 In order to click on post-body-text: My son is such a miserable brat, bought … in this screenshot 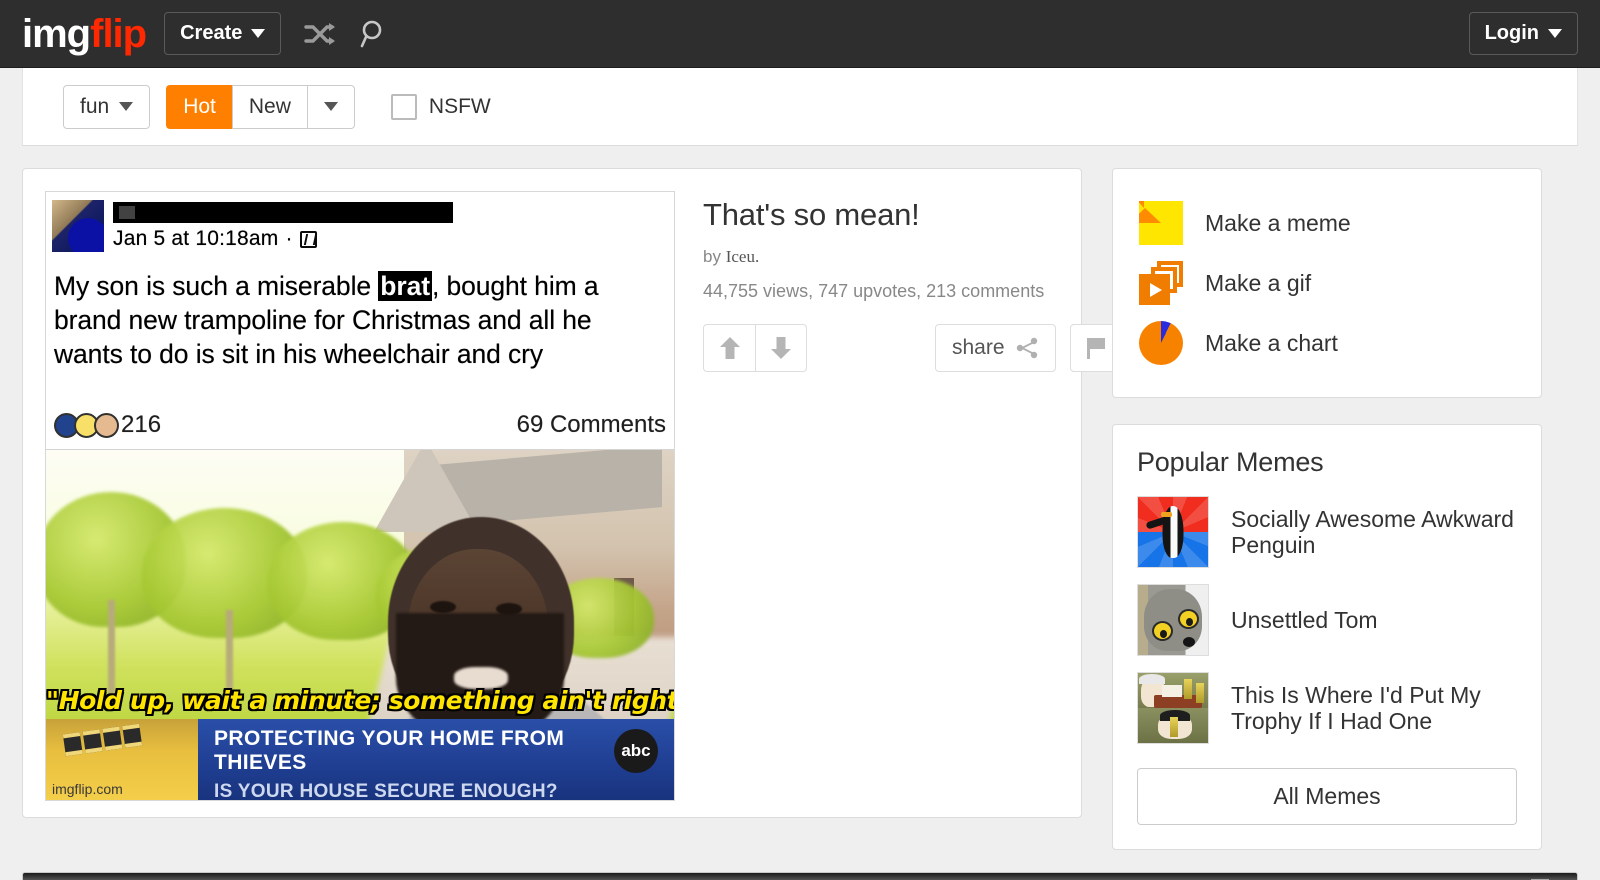, I will do `click(360, 321)`.